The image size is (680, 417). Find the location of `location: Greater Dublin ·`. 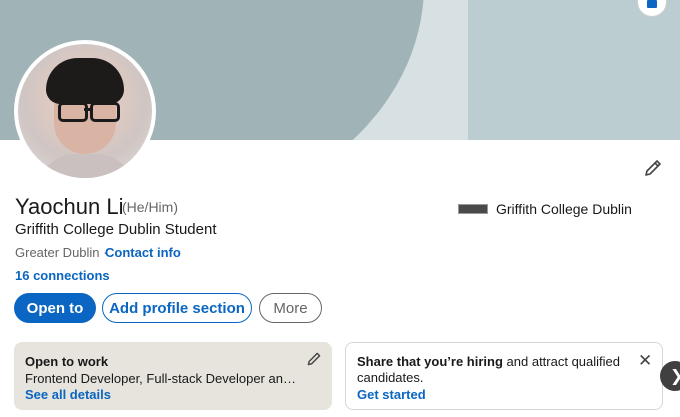

location: Greater Dublin · is located at coordinates (61, 252).